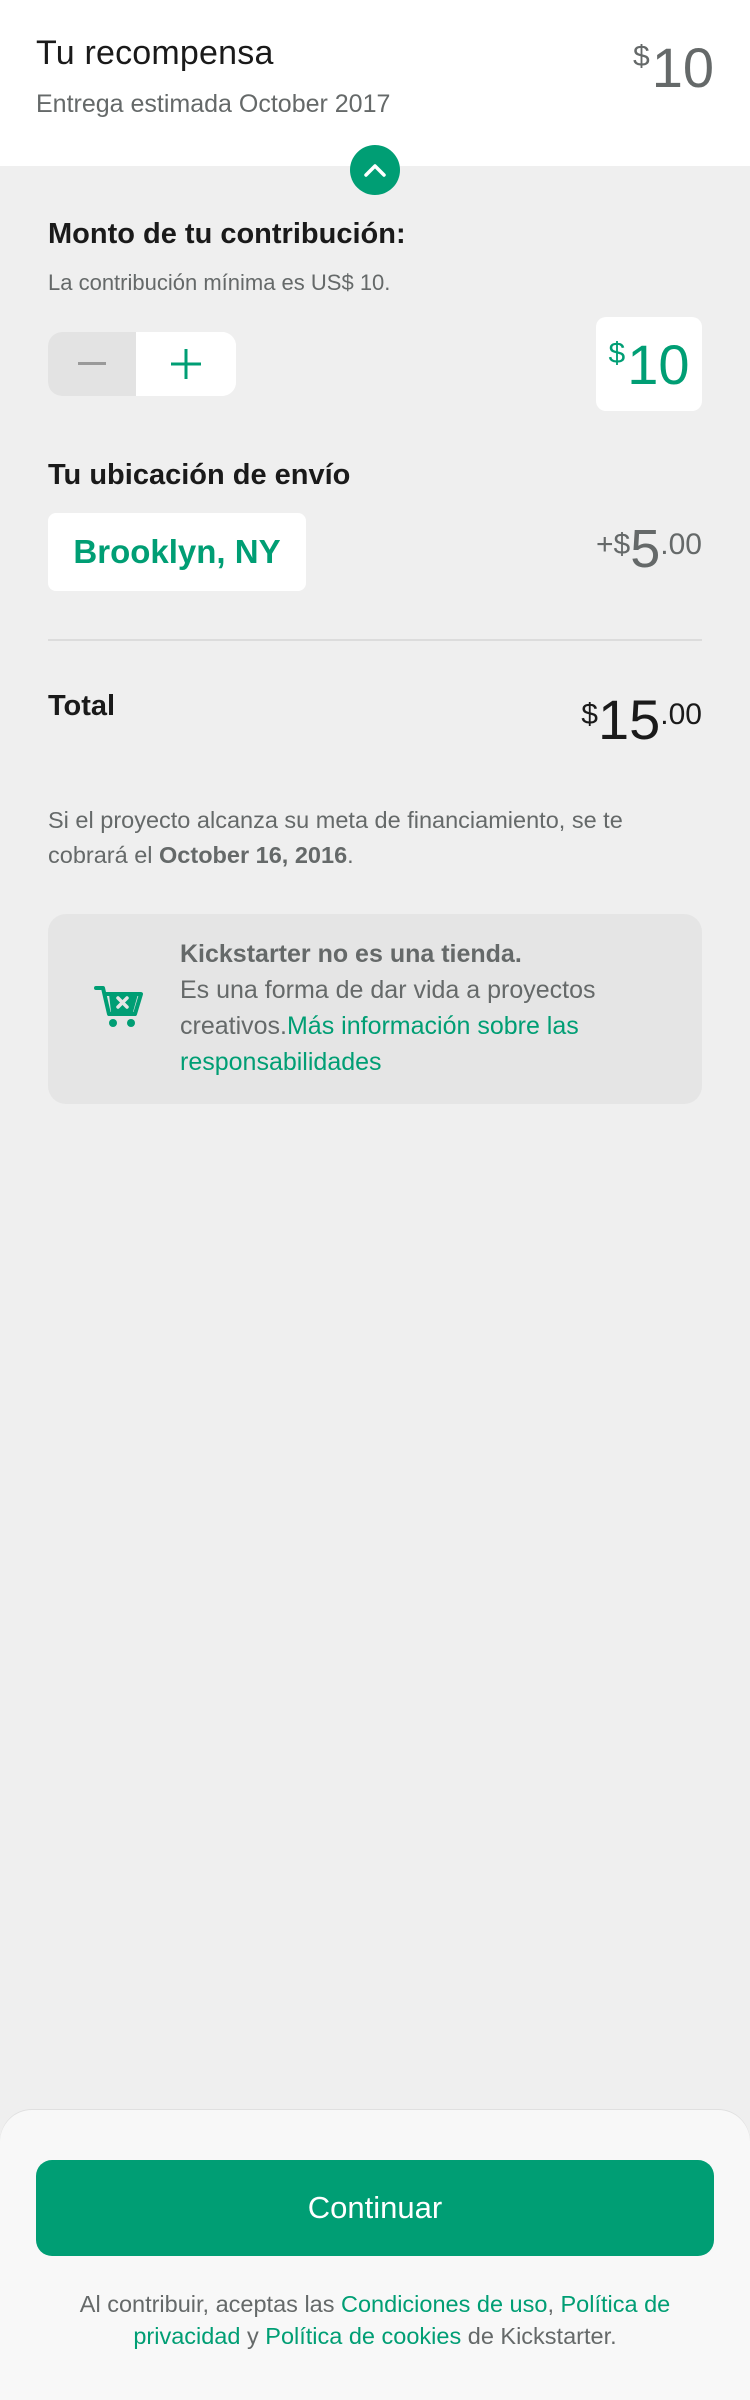  I want to click on notice-title: Kickstarter no es una tienda., so click(351, 954).